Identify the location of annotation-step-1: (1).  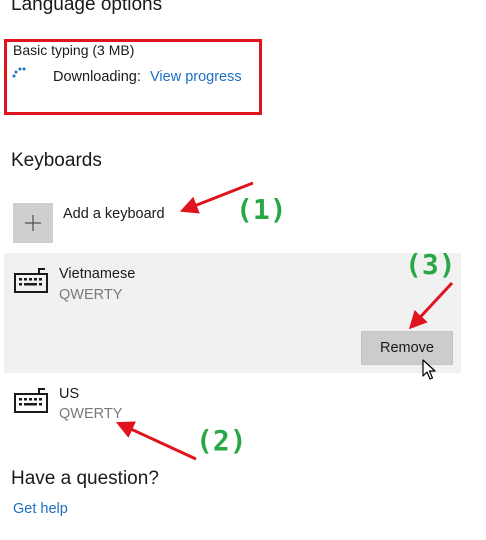
(261, 209).